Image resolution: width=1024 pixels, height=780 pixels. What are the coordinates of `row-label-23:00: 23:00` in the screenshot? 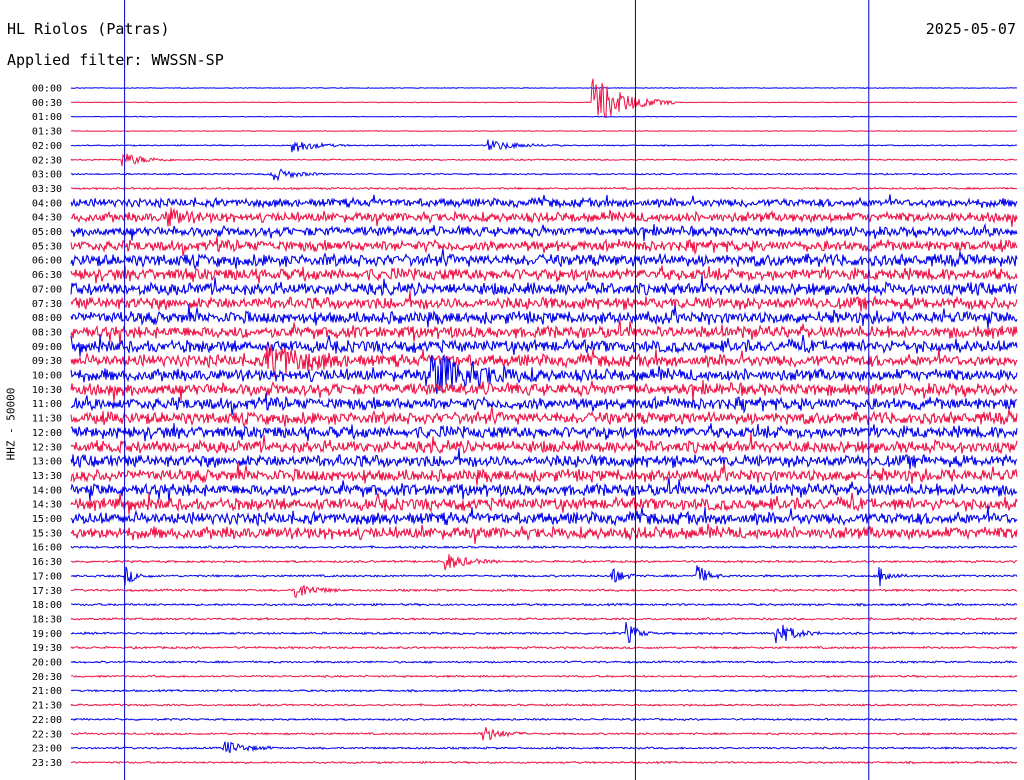 It's located at (47, 749).